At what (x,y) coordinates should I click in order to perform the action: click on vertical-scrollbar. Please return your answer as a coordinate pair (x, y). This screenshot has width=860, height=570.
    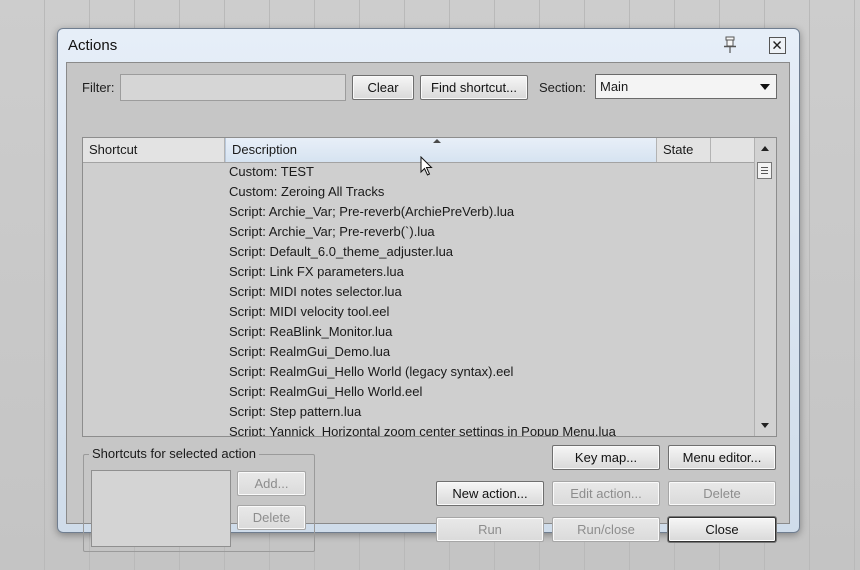
    Looking at the image, I should click on (765, 287).